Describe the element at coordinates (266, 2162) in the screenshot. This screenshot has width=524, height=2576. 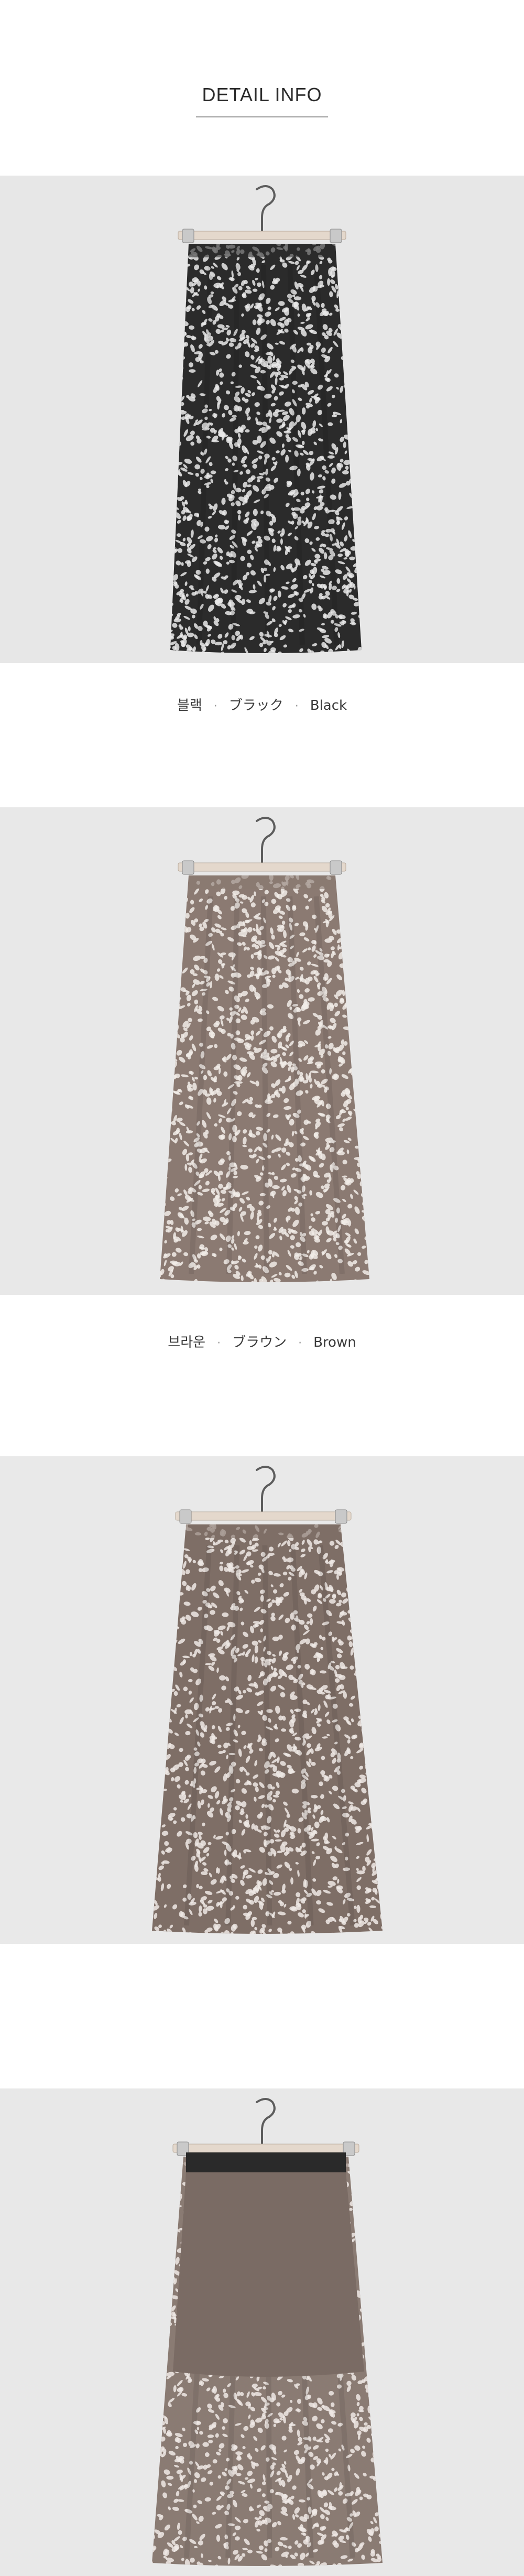
I see `elastic-waistband` at that location.